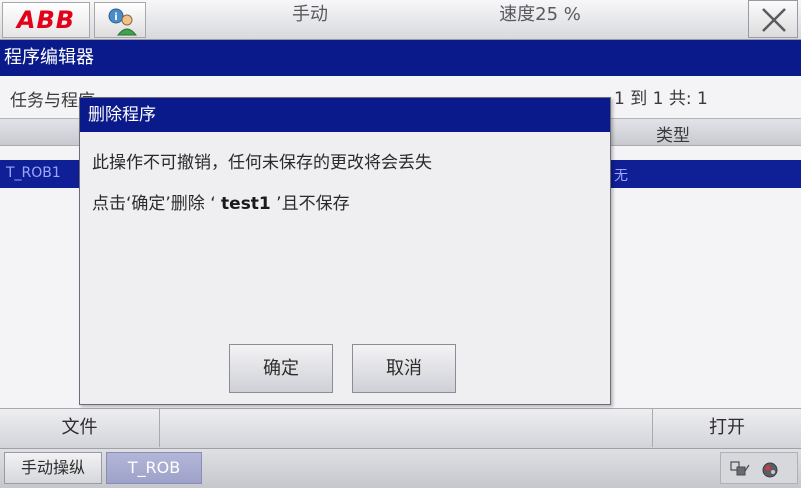  I want to click on user-info-button: i, so click(120, 20).